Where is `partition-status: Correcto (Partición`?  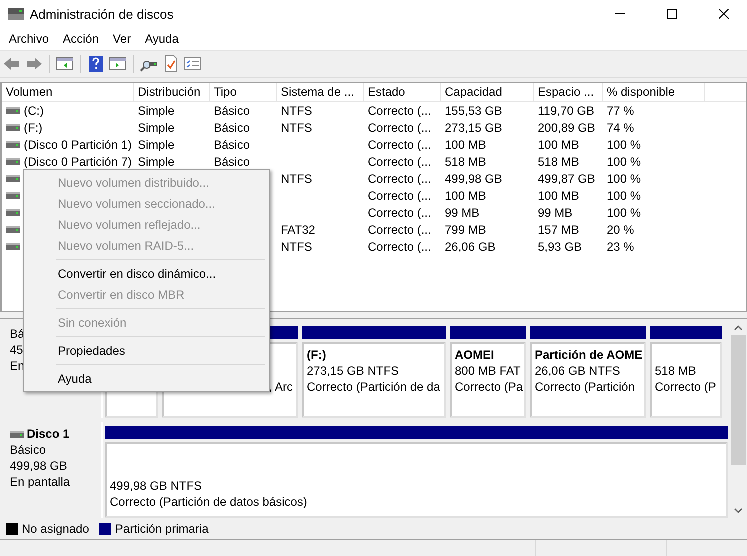 partition-status: Correcto (Partición is located at coordinates (585, 387).